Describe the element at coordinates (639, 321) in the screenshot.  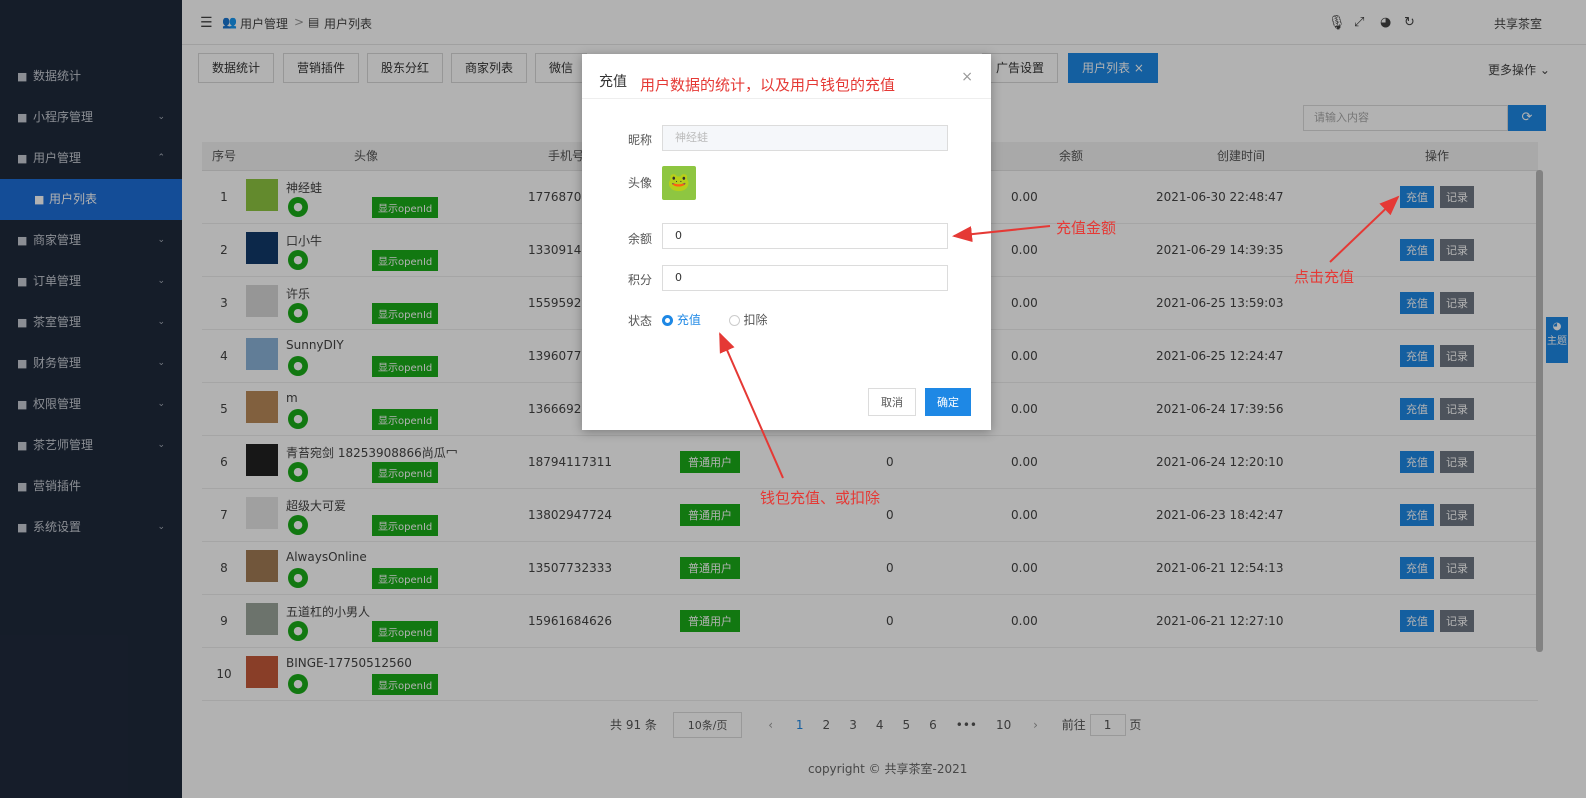
I see `status-label: 状态` at that location.